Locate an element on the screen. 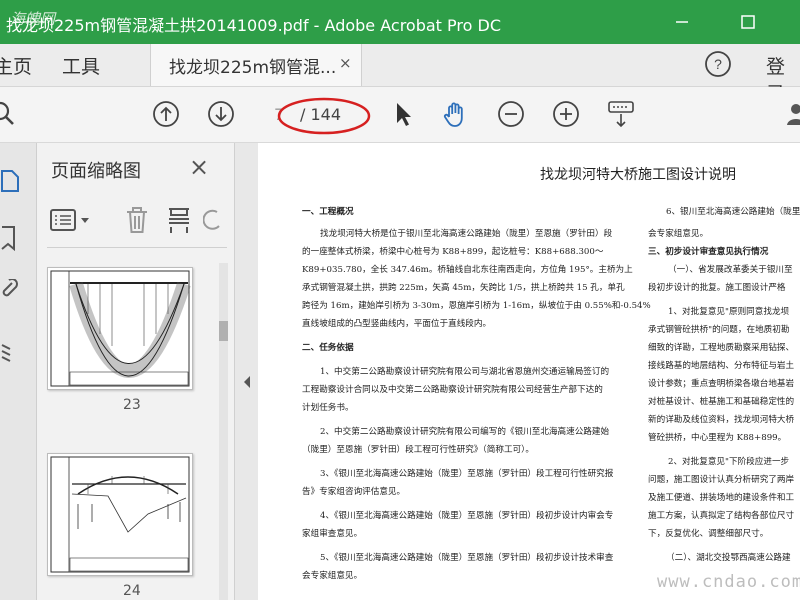 The image size is (800, 600). page-thumbnails-icon is located at coordinates (10, 181).